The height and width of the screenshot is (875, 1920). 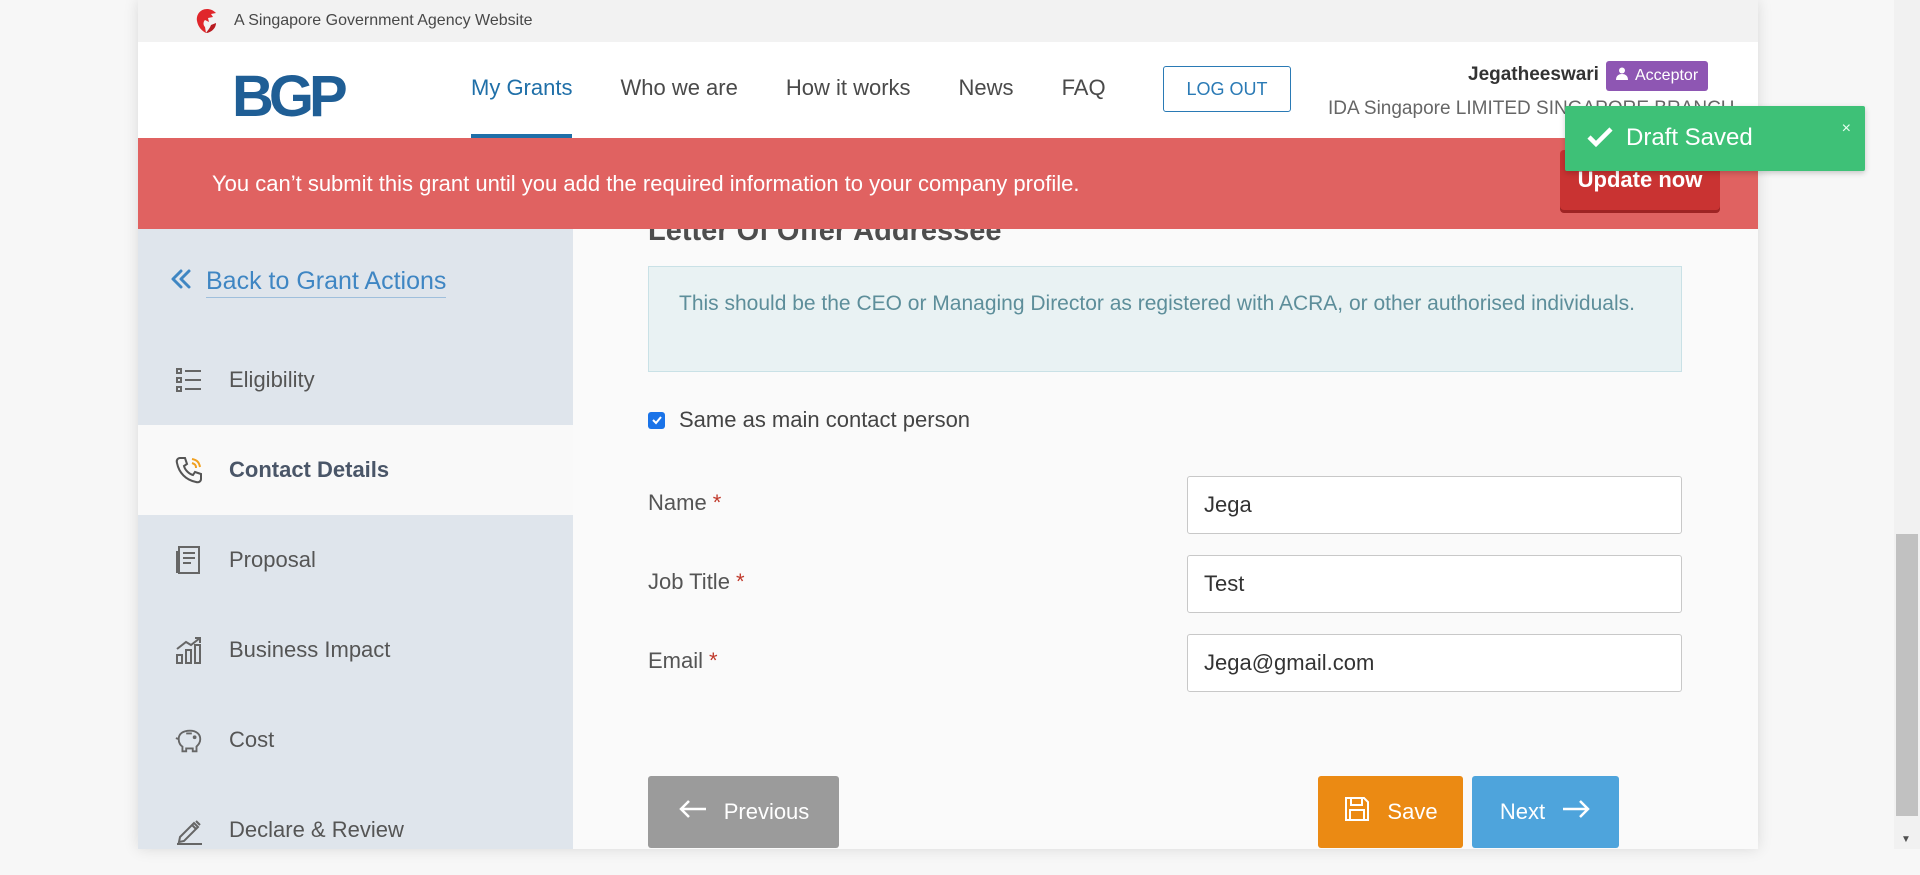 I want to click on sidebar-item-declare-review: Declare & Review, so click(x=355, y=830).